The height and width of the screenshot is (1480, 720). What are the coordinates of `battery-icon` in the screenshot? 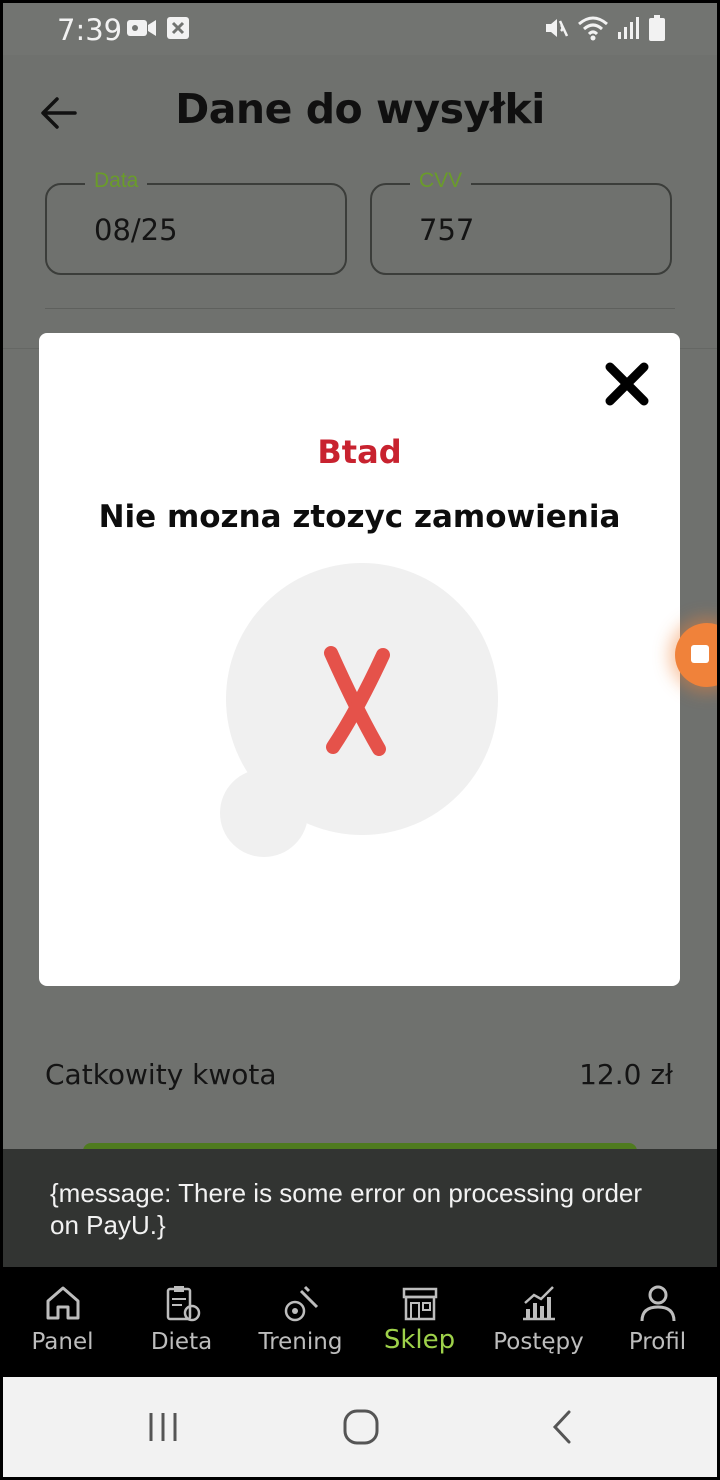 It's located at (657, 28).